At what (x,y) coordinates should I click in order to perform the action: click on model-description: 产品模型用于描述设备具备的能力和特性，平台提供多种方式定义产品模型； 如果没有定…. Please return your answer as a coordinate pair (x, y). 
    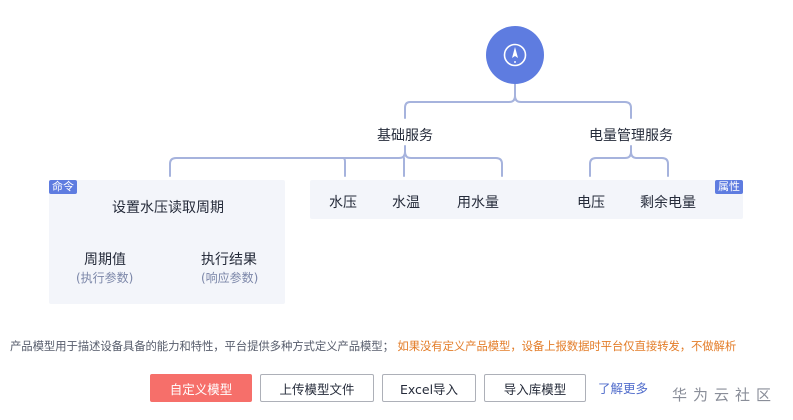
    Looking at the image, I should click on (373, 346).